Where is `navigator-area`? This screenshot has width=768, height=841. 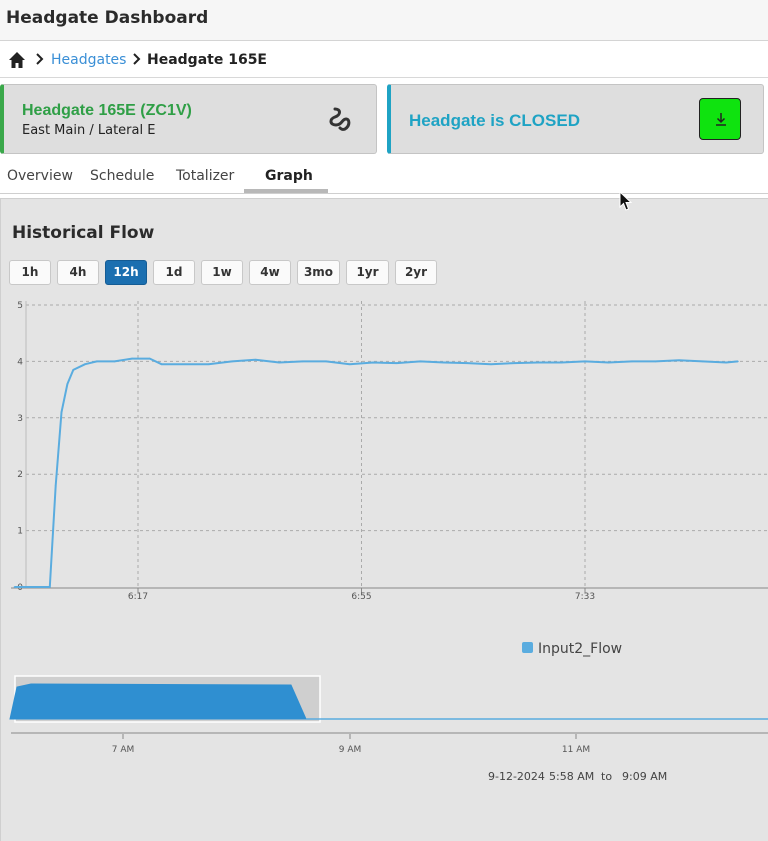 navigator-area is located at coordinates (158, 701).